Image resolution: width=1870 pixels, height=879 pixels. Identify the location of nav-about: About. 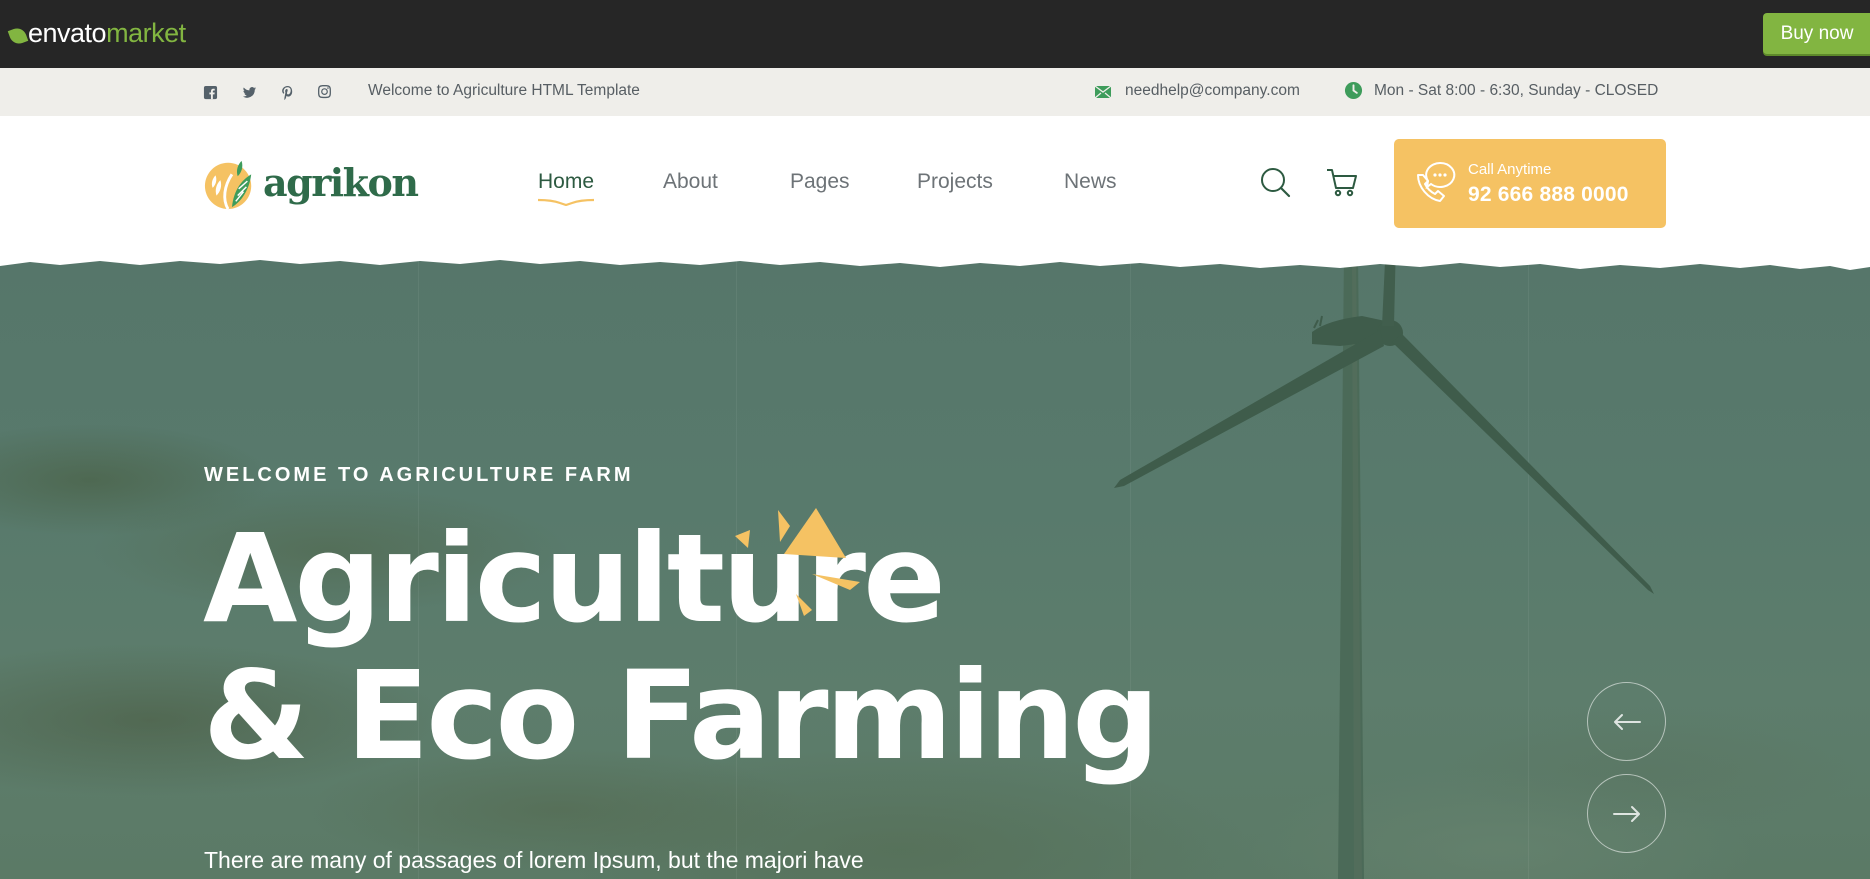
(690, 182).